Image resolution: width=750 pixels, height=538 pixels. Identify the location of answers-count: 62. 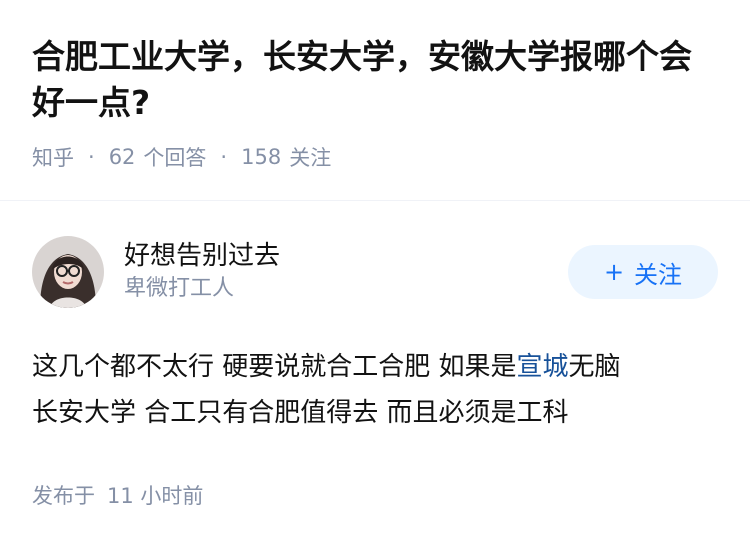
(122, 157).